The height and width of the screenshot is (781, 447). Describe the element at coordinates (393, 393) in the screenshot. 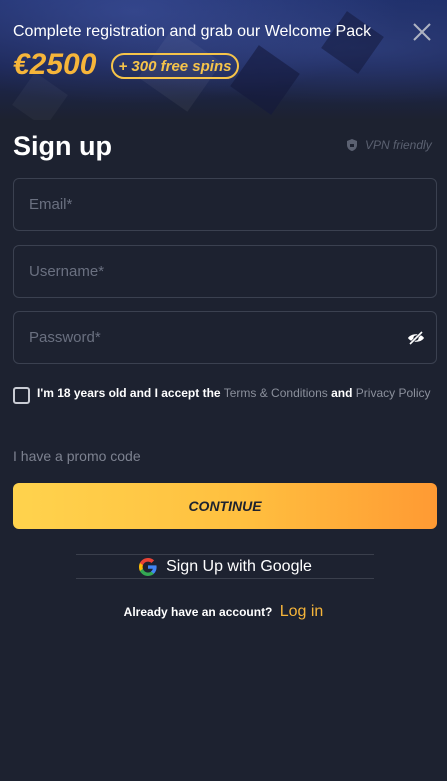

I see `privacy-link: Privacy Policy` at that location.